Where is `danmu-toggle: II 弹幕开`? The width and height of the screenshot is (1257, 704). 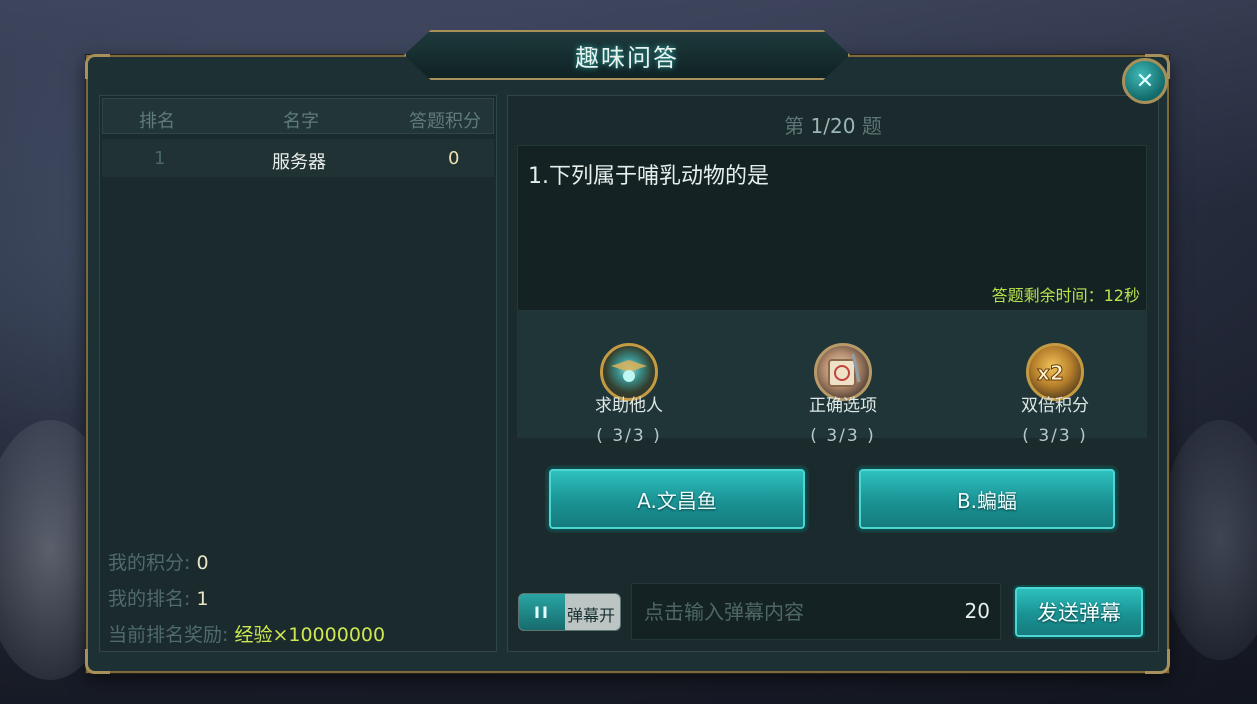
danmu-toggle: II 弹幕开 is located at coordinates (569, 612).